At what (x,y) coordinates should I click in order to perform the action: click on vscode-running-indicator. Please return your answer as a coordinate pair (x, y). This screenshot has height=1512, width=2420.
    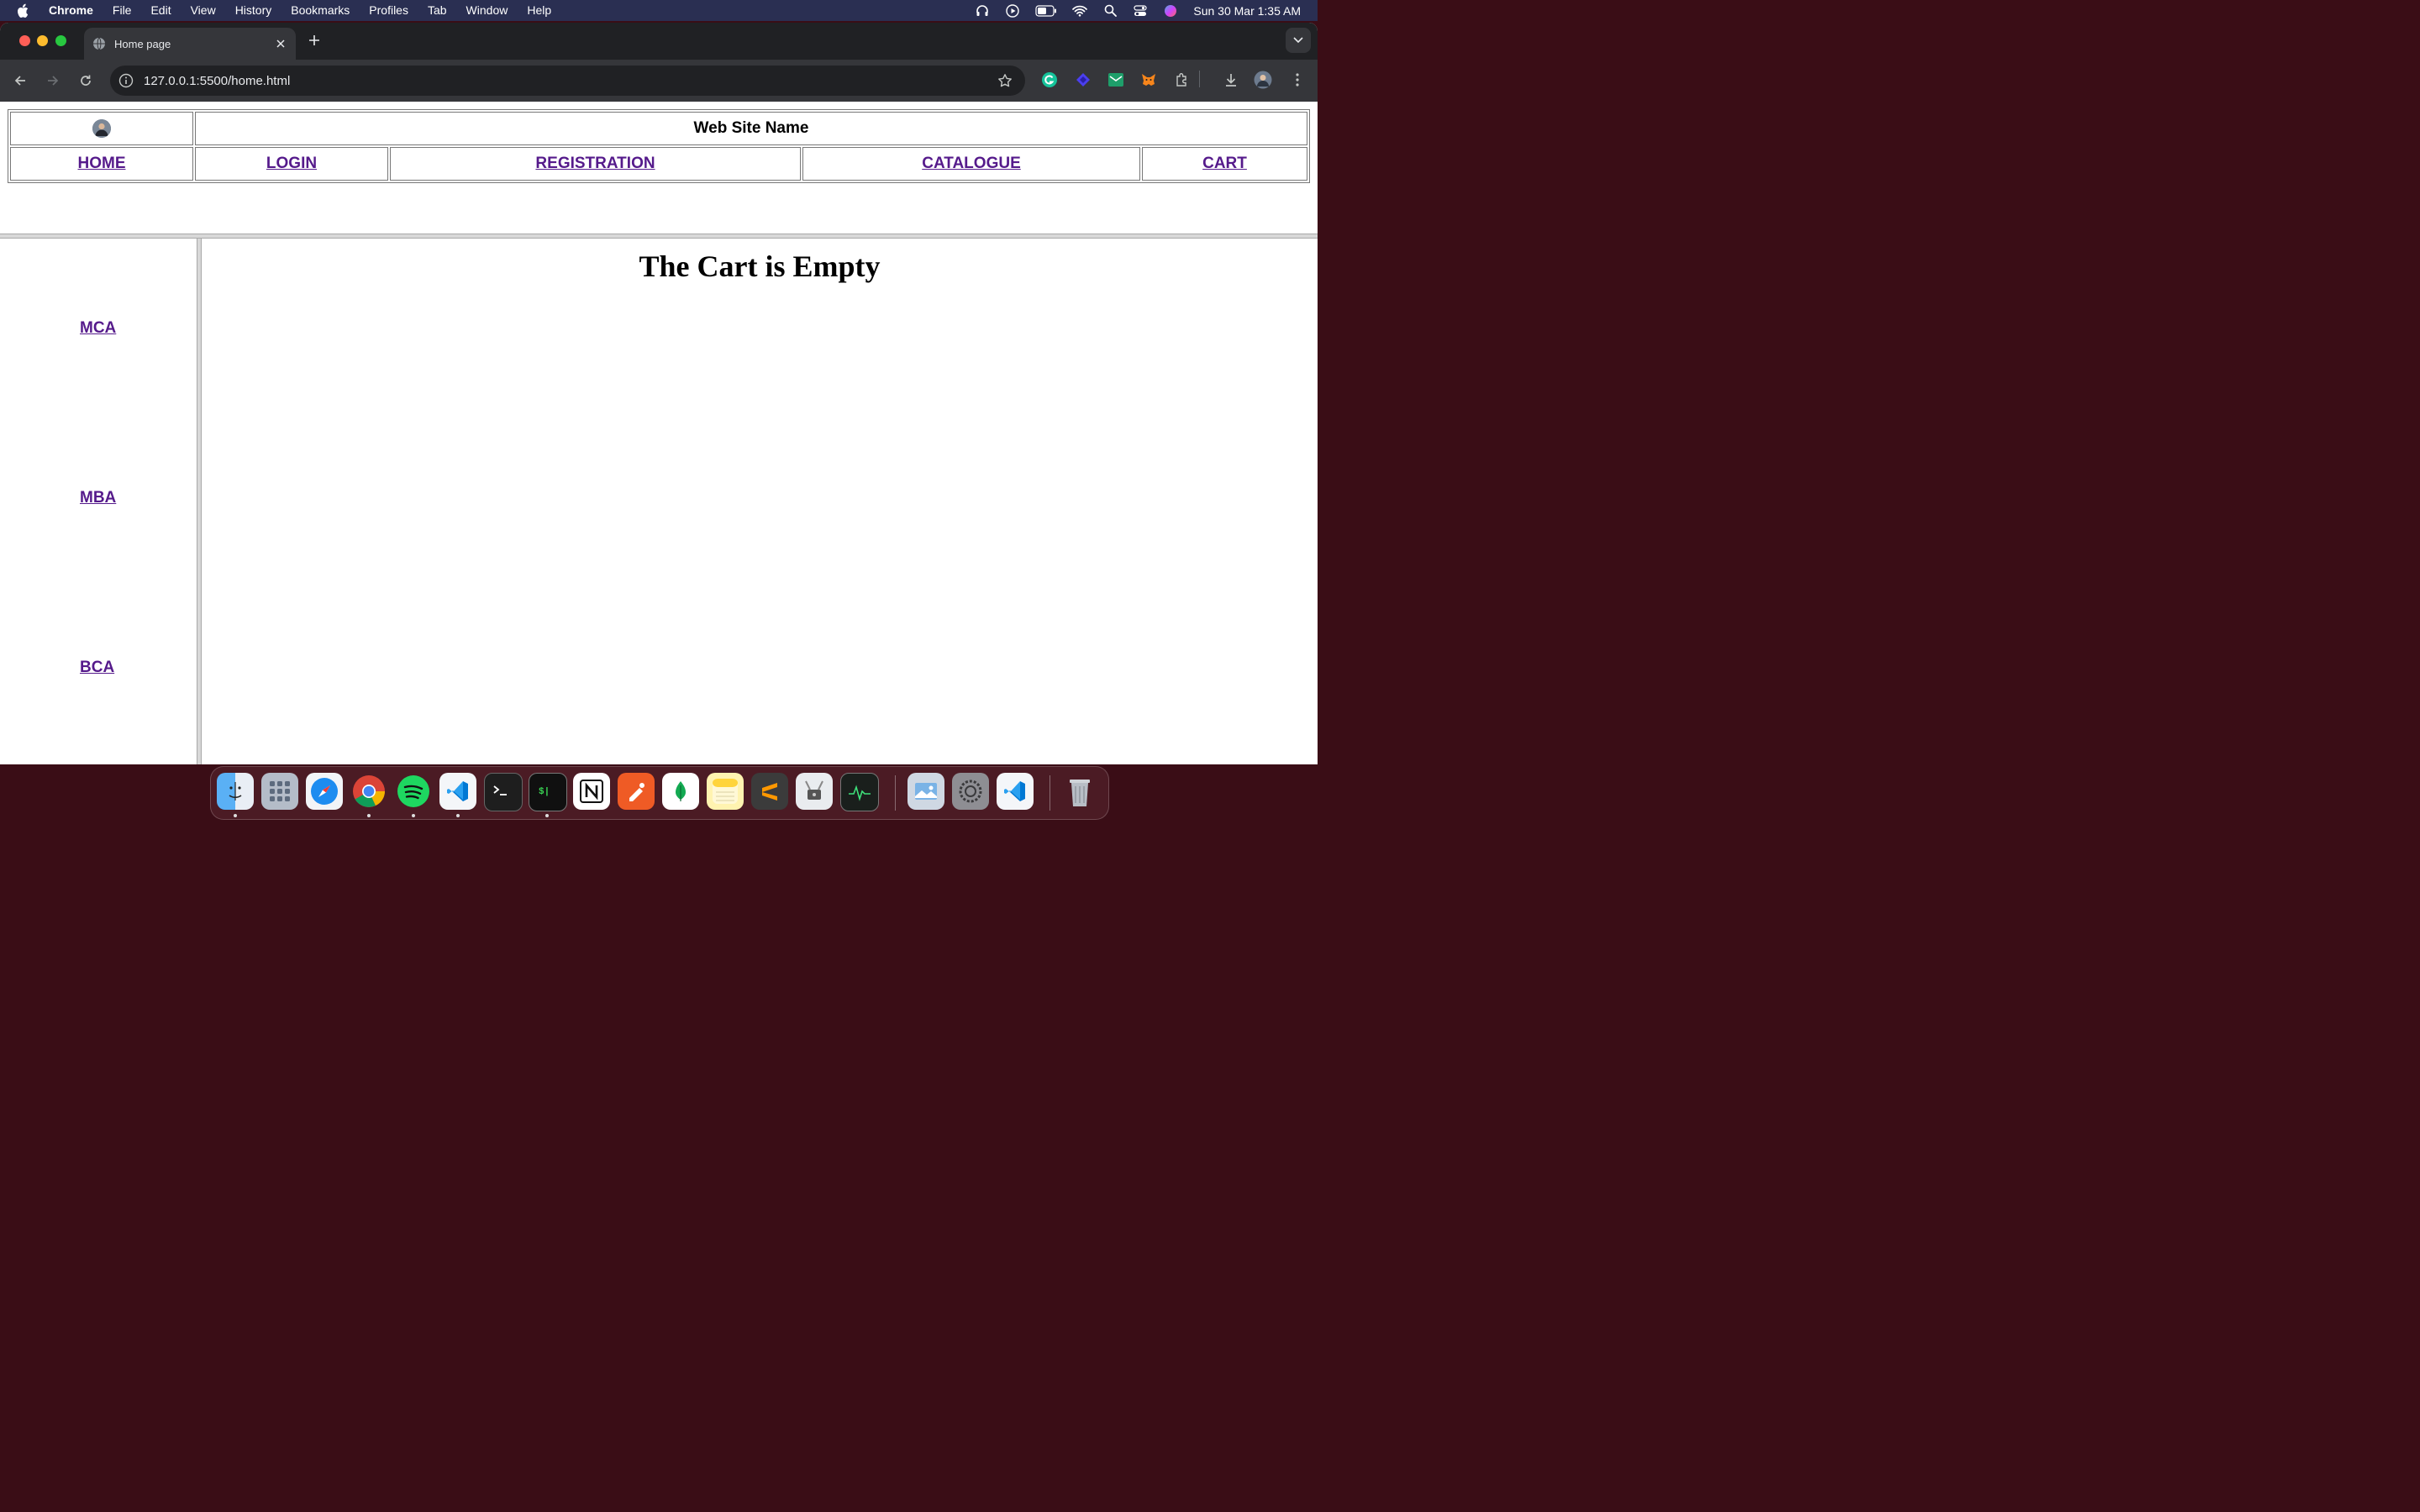
    Looking at the image, I should click on (458, 815).